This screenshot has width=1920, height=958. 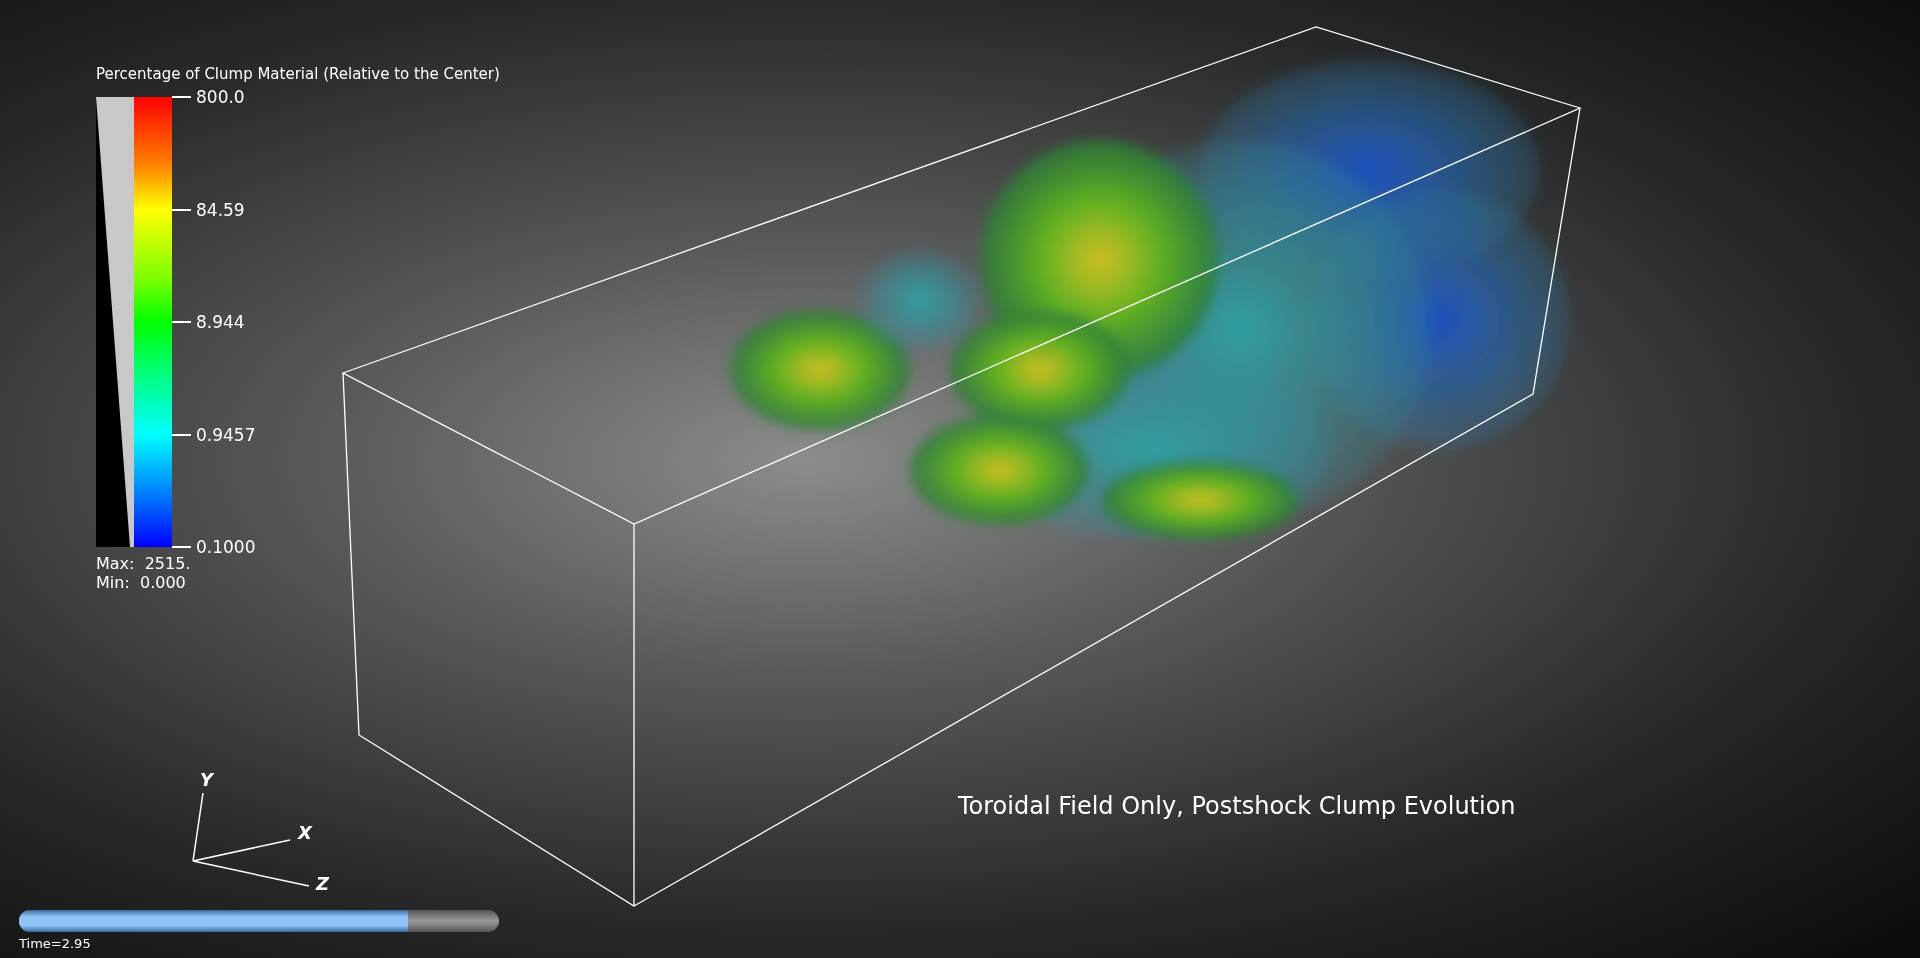 What do you see at coordinates (220, 209) in the screenshot?
I see `tick-label: 84.59` at bounding box center [220, 209].